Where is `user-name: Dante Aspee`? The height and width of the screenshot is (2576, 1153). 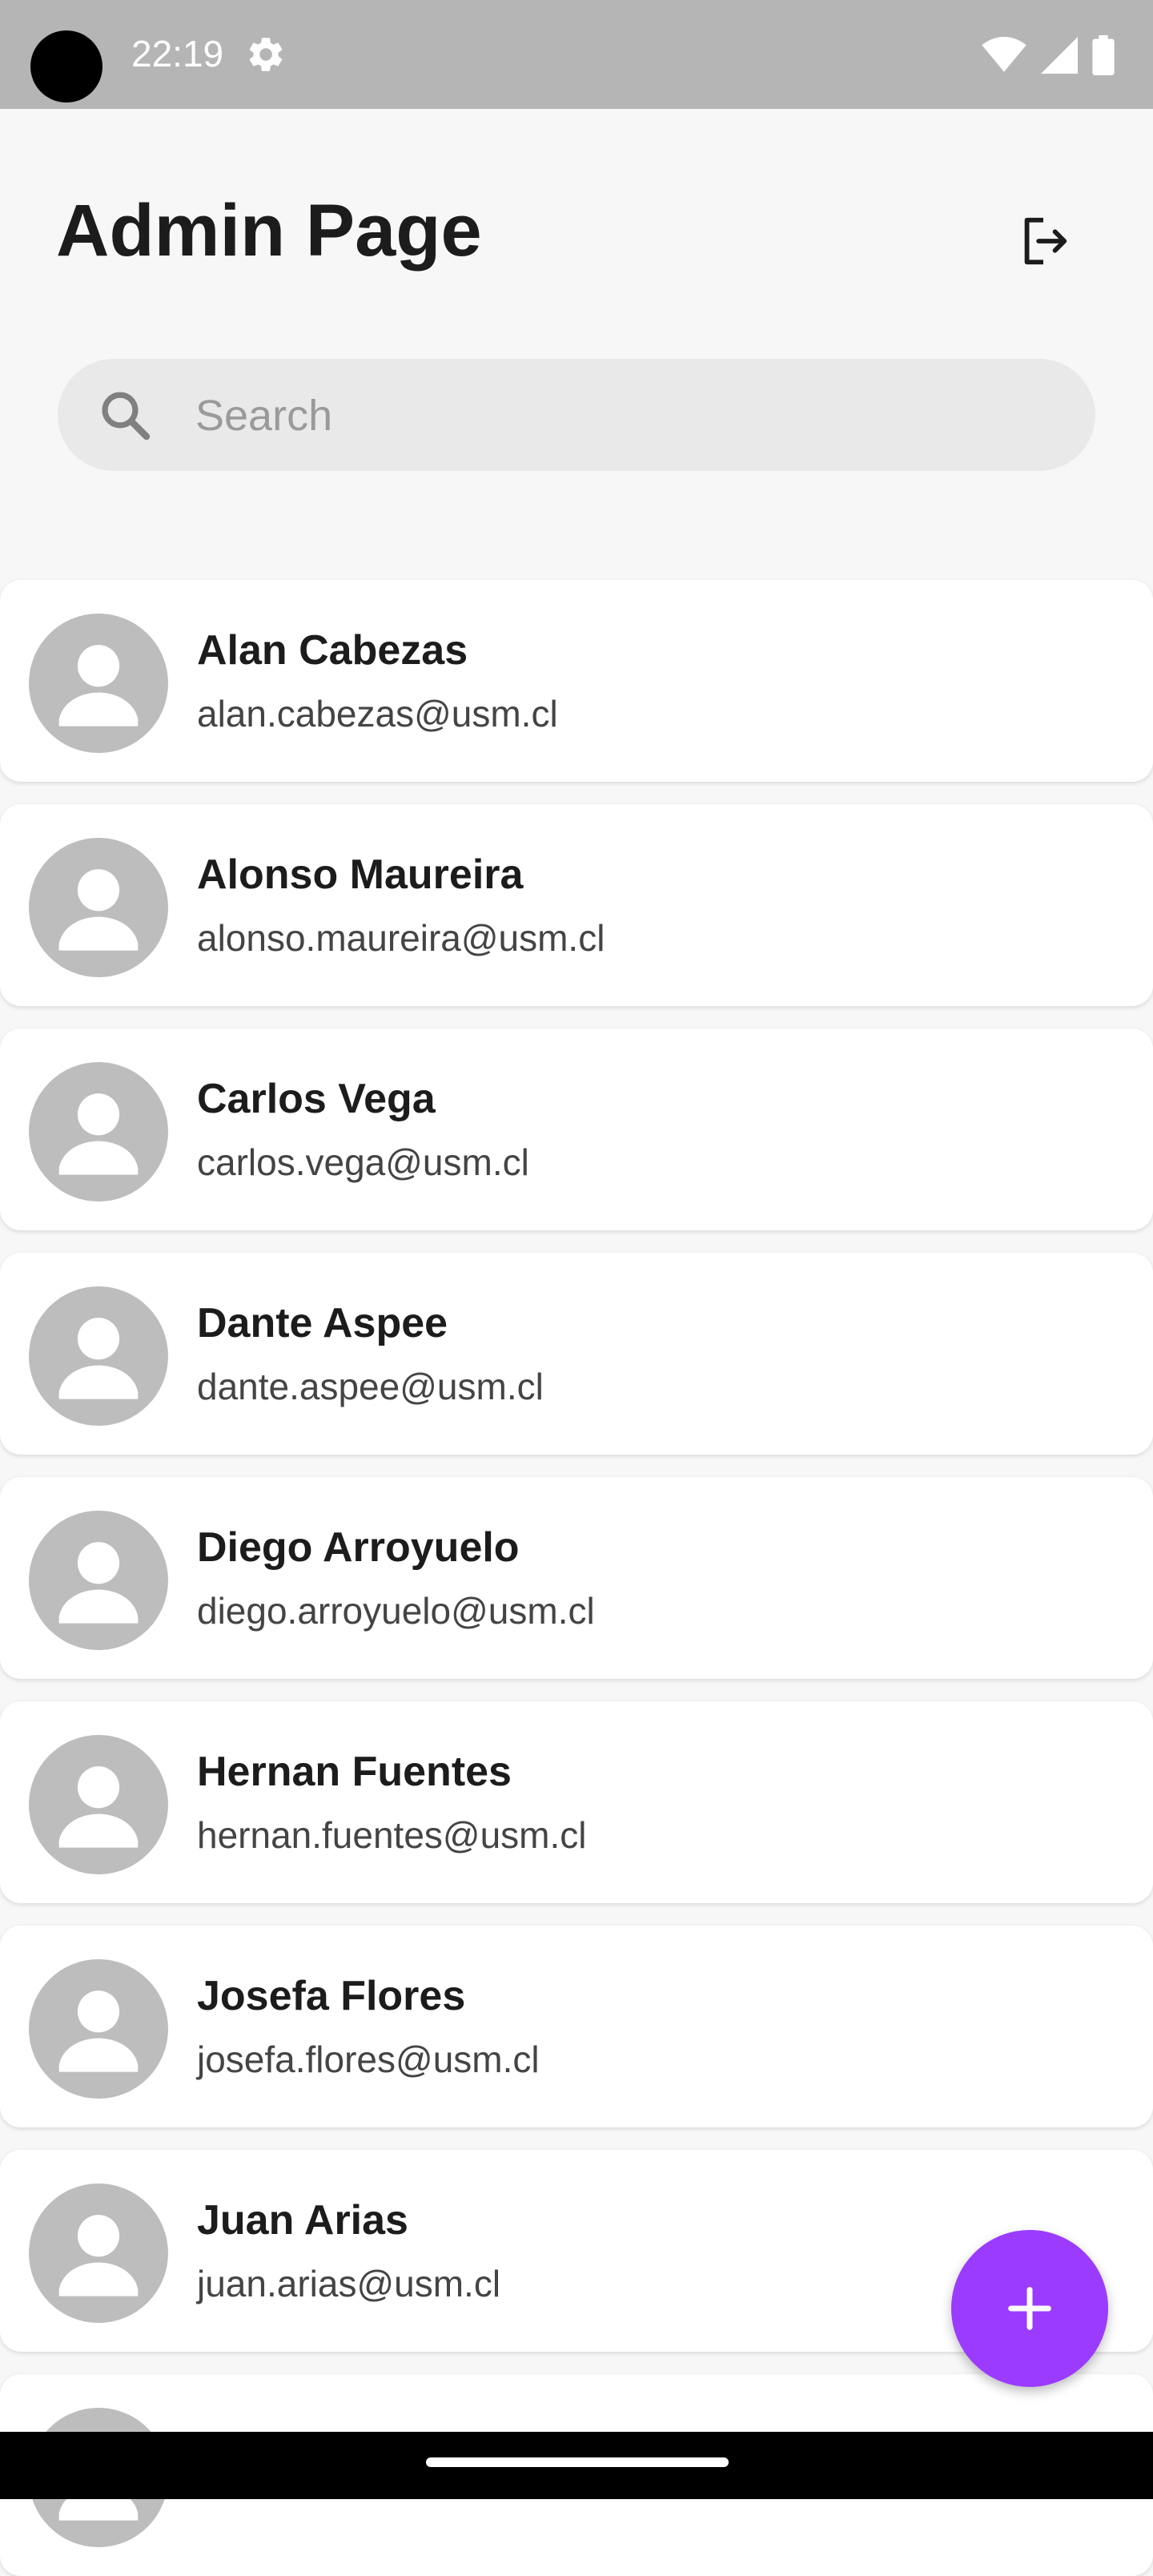 user-name: Dante Aspee is located at coordinates (322, 1323).